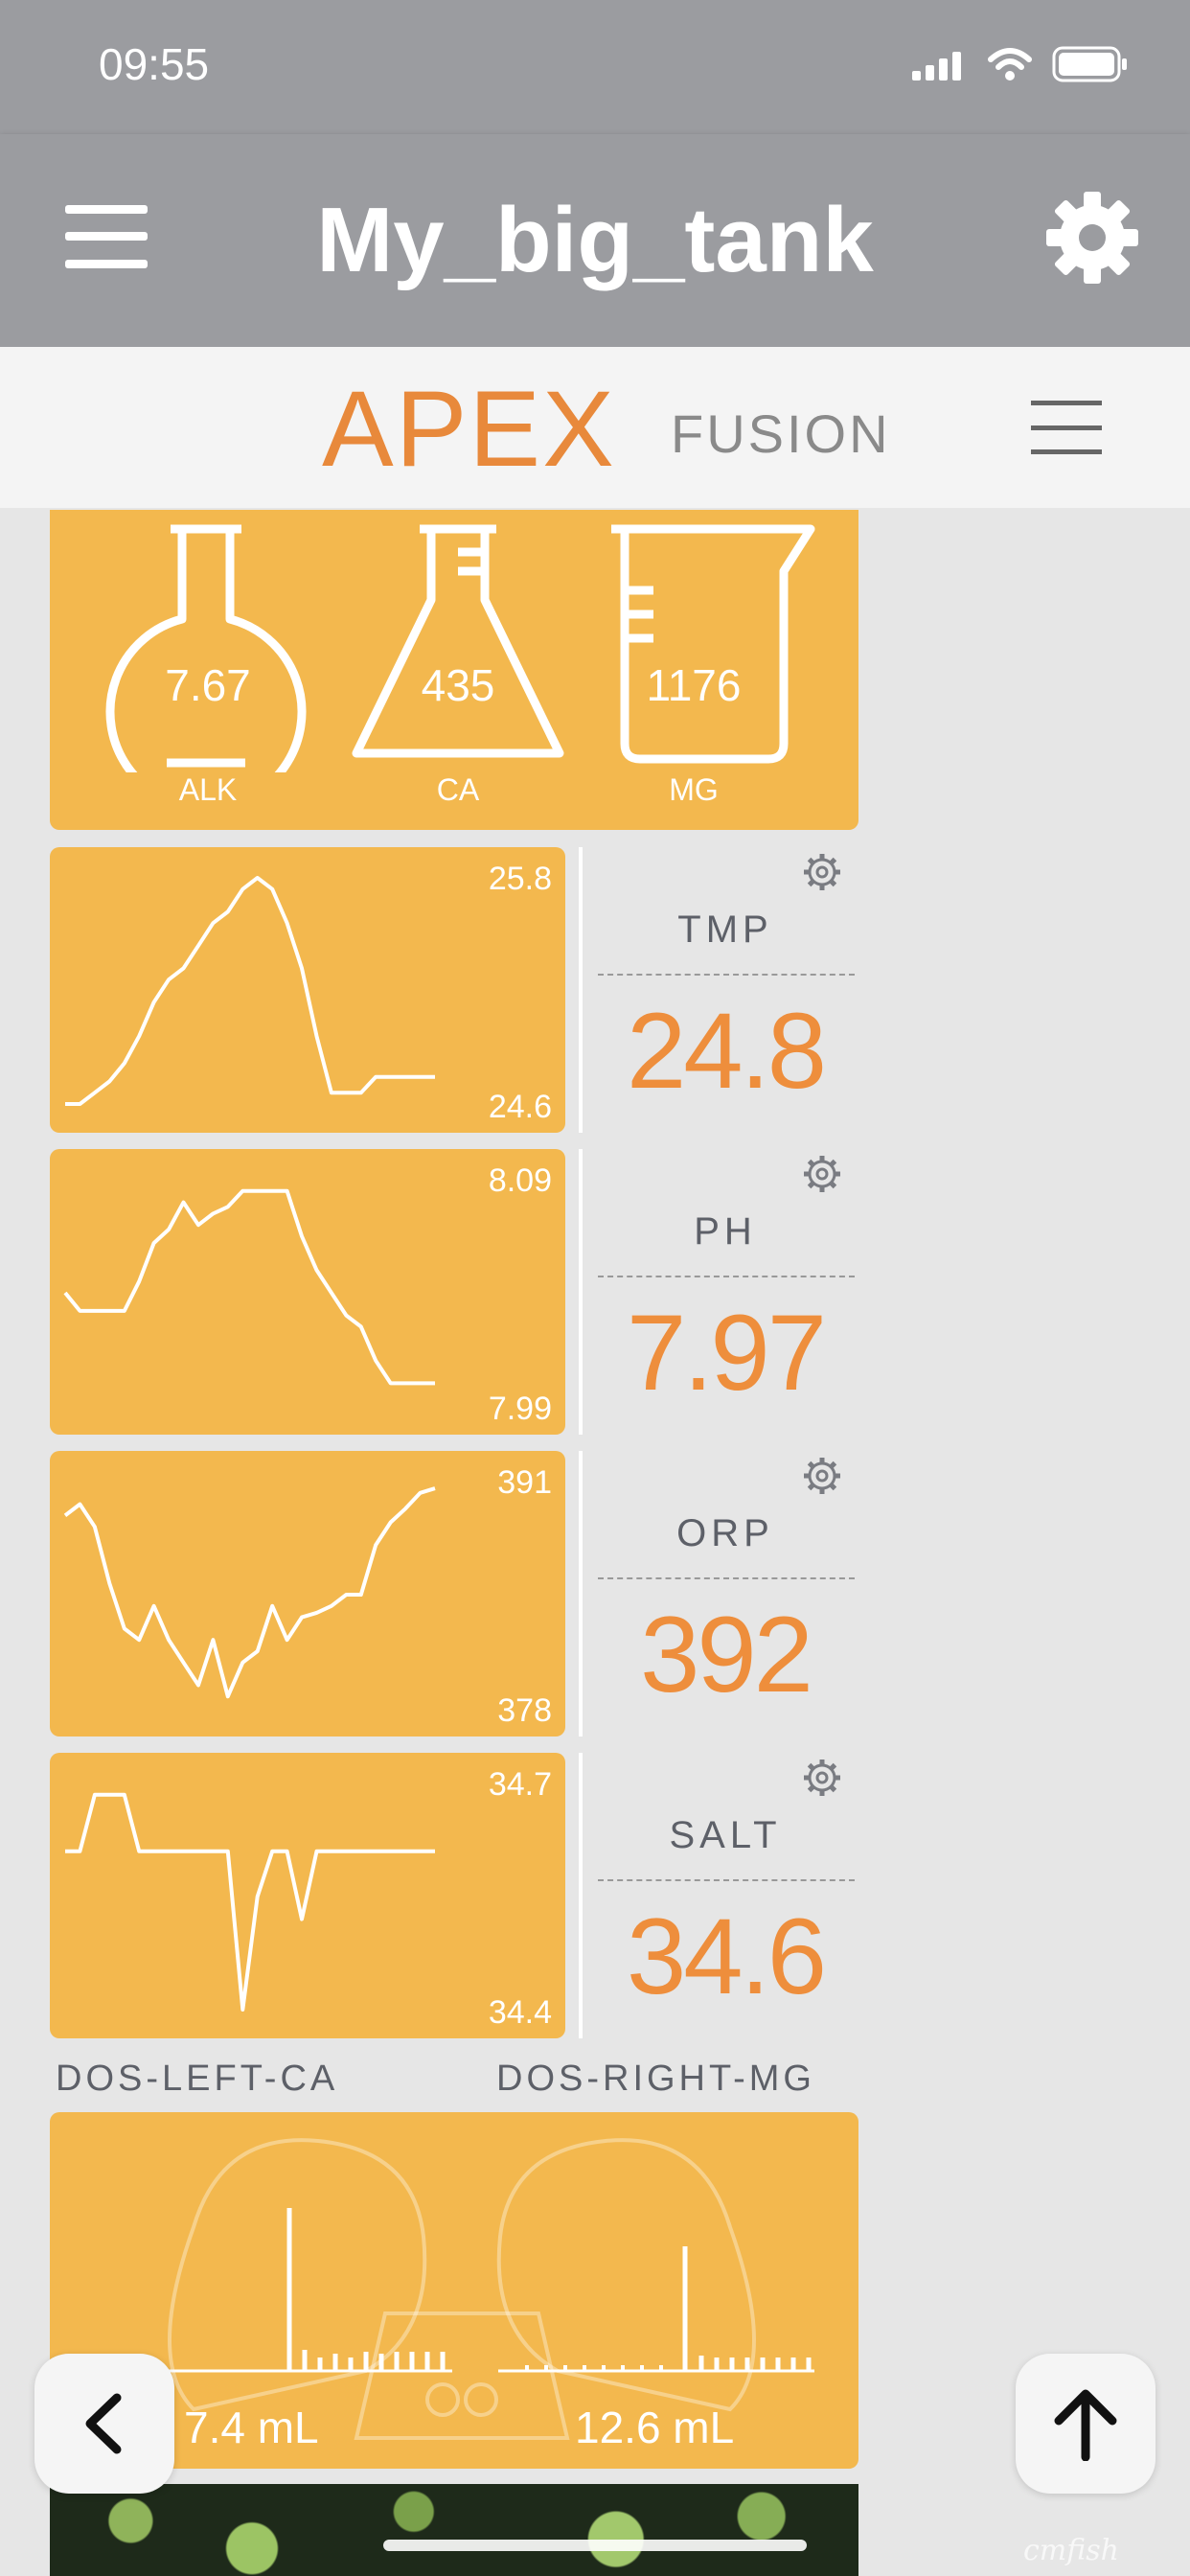 The image size is (1190, 2576). I want to click on graph-max-label: 391, so click(525, 1483).